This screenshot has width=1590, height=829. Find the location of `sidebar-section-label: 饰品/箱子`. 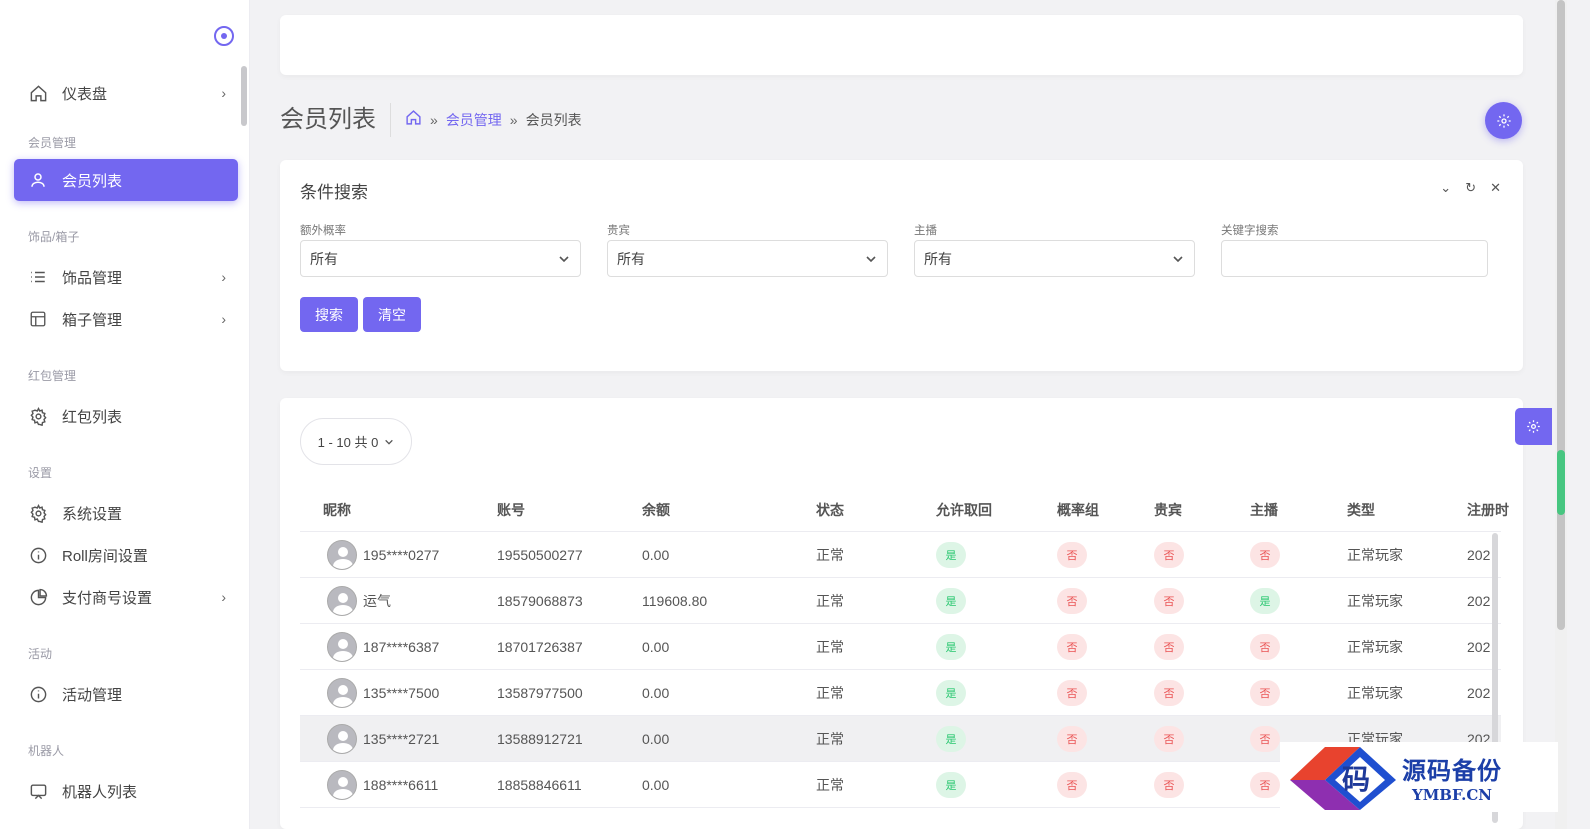

sidebar-section-label: 饰品/箱子 is located at coordinates (54, 237).